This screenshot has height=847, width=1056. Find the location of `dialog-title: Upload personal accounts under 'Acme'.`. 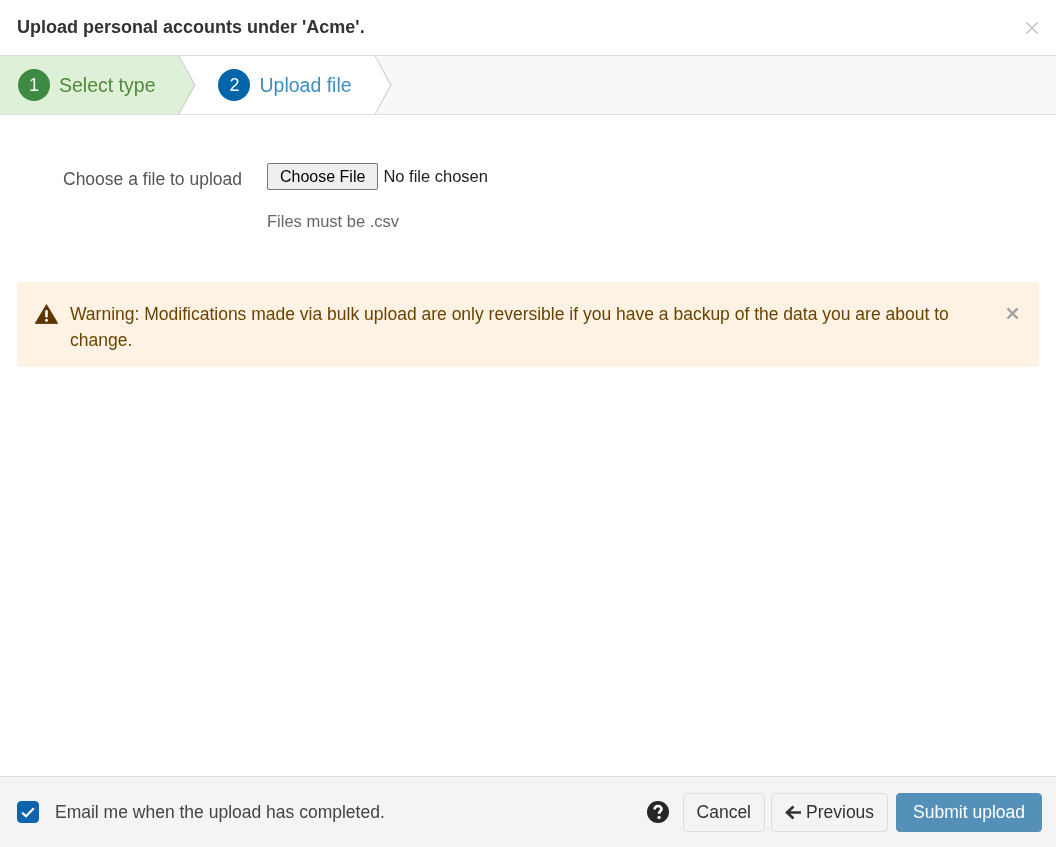

dialog-title: Upload personal accounts under 'Acme'. is located at coordinates (191, 27).